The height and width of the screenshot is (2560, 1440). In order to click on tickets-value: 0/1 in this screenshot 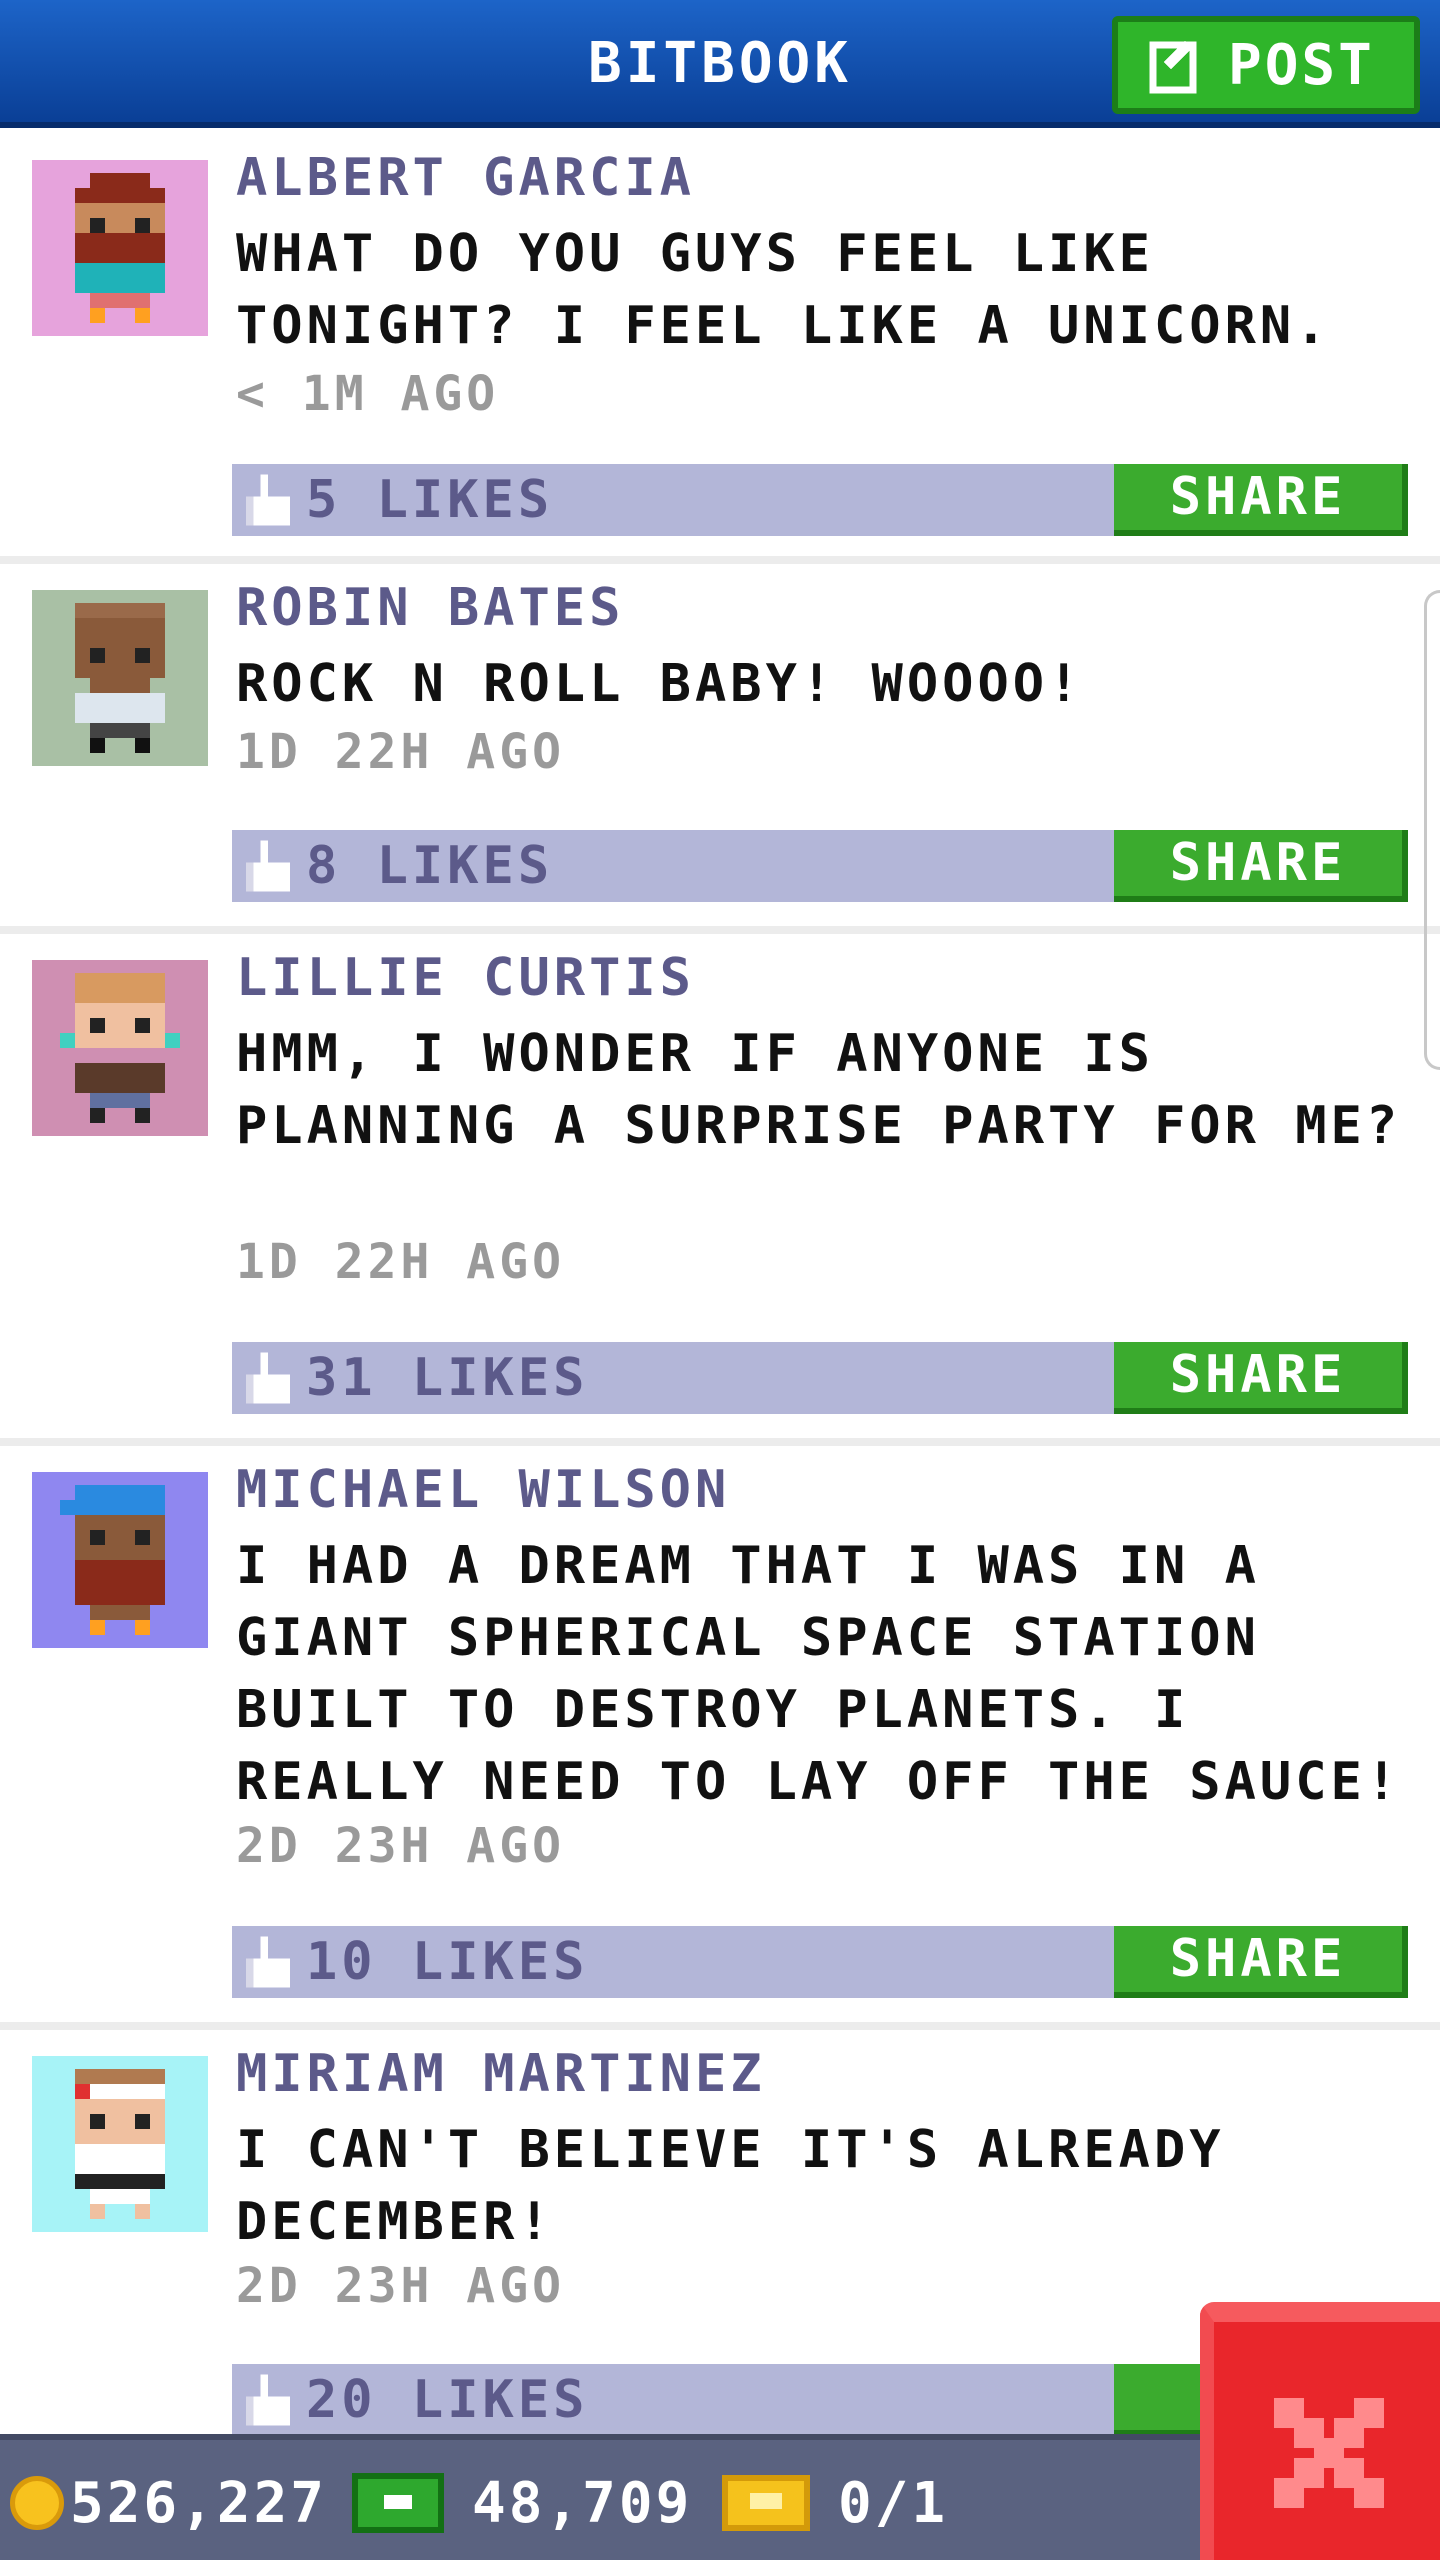, I will do `click(893, 2503)`.